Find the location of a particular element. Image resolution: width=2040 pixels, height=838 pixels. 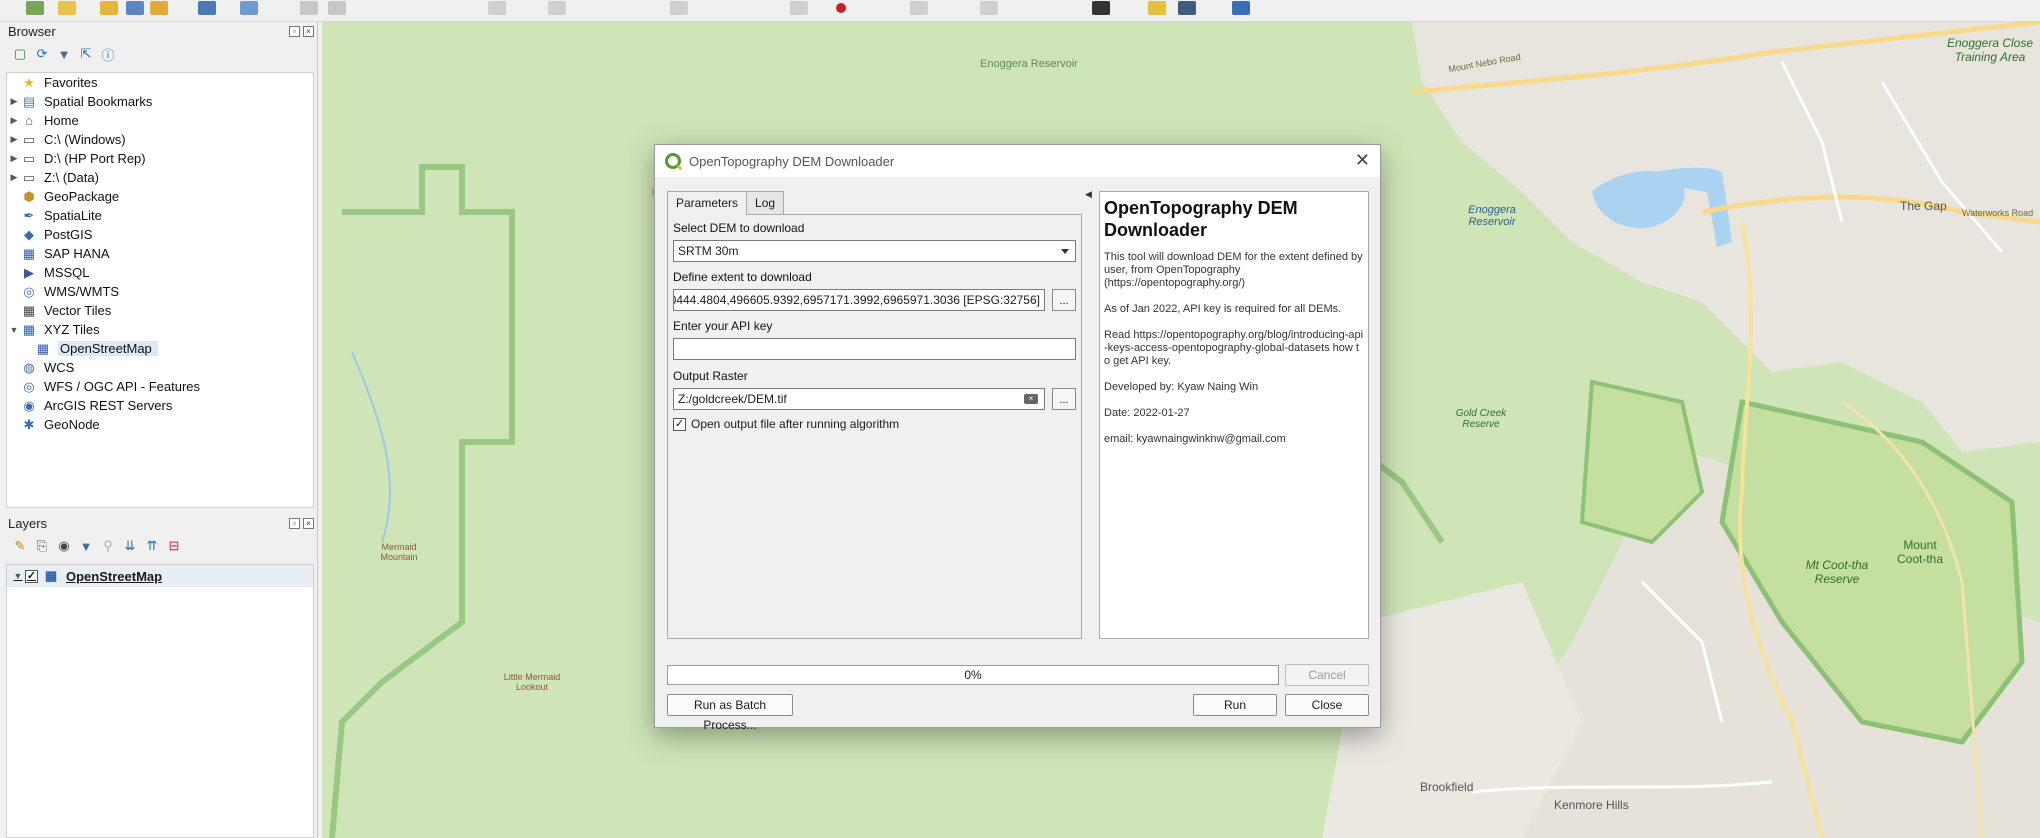

browser-item: ◎ WMS/WMTS is located at coordinates (160, 291).